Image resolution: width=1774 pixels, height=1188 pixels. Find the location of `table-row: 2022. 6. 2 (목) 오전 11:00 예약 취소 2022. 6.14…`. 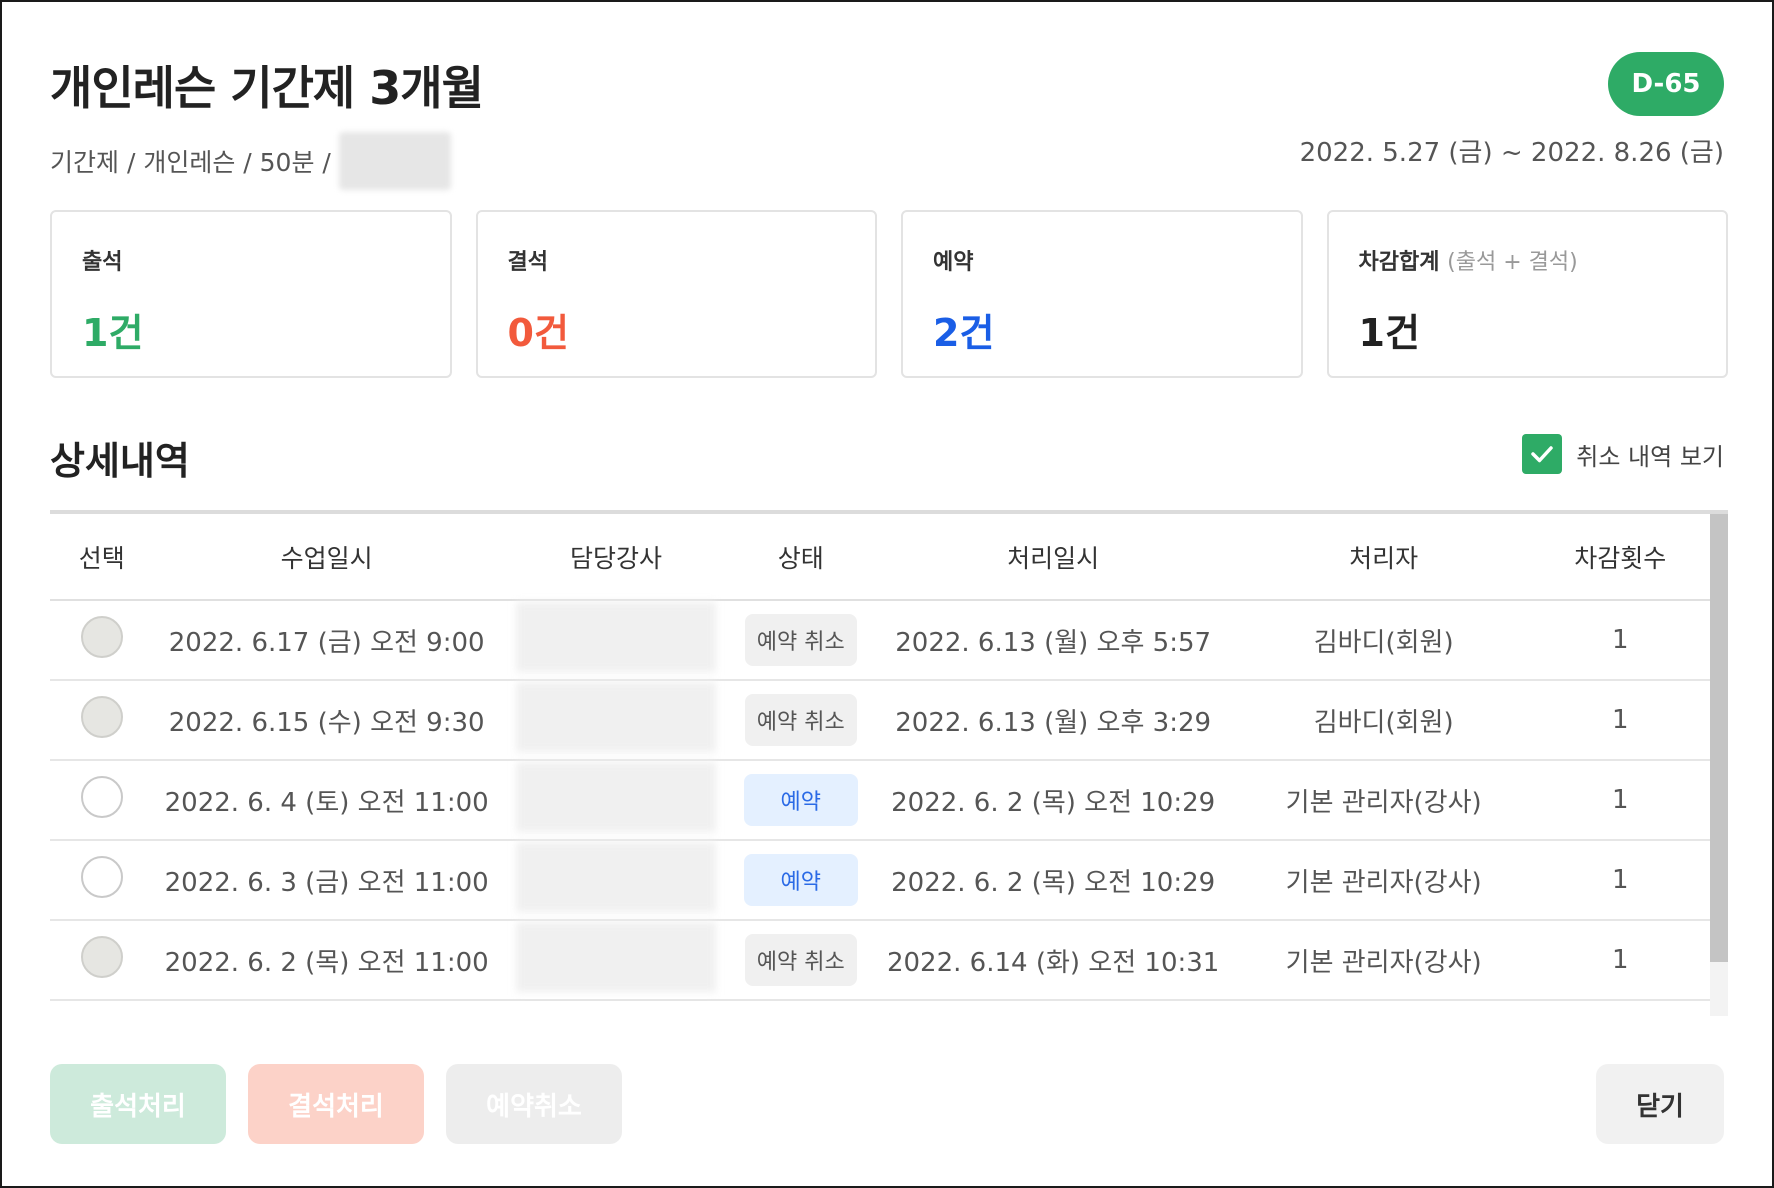

table-row: 2022. 6. 2 (목) 오전 11:00 예약 취소 2022. 6.14… is located at coordinates (880, 960).